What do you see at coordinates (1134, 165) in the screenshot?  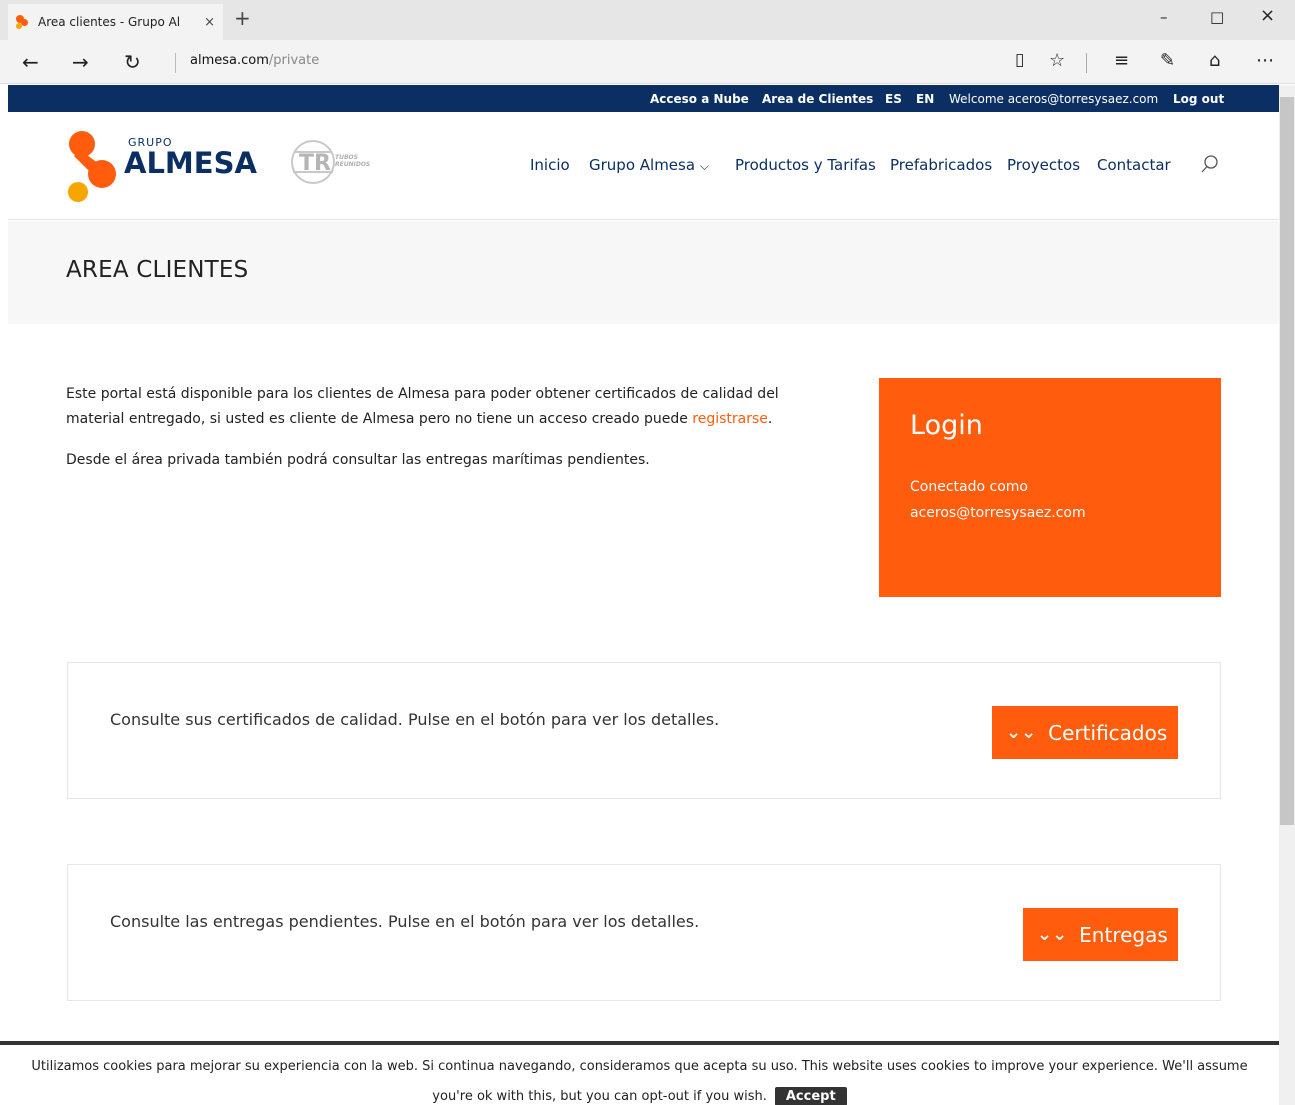 I see `nav-contactar: Contactar` at bounding box center [1134, 165].